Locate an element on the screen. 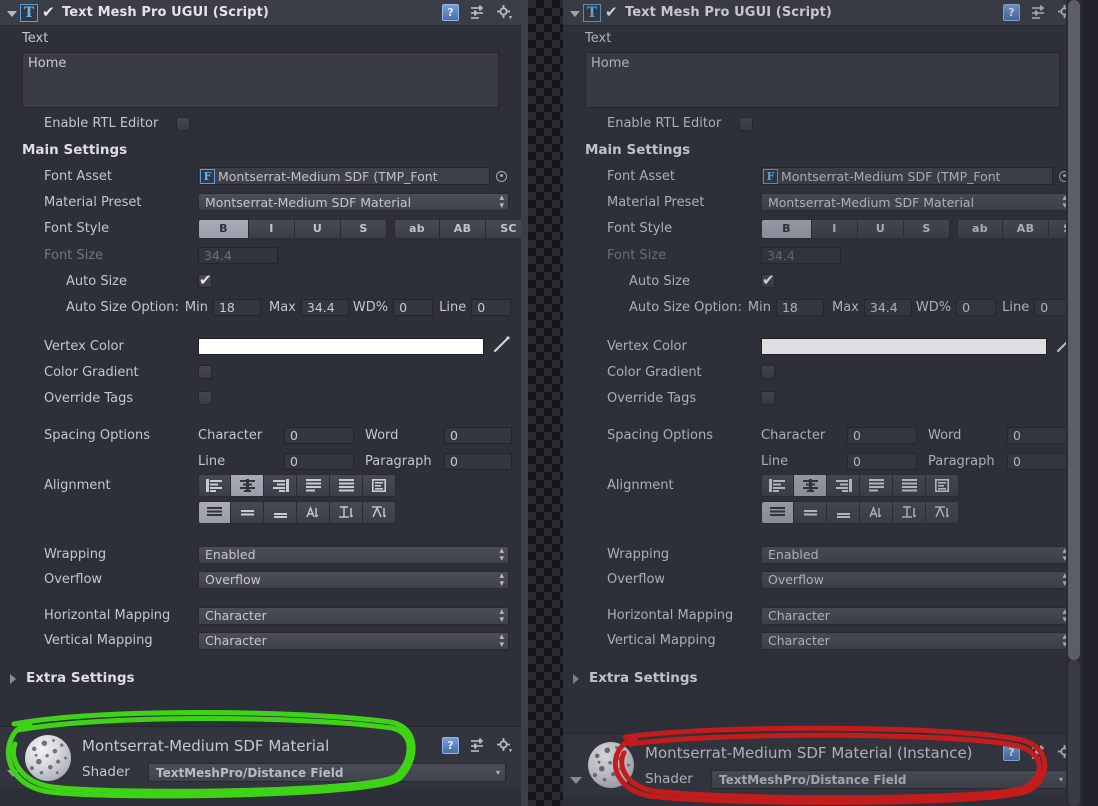  green-ellipse-annotation is located at coordinates (210, 754).